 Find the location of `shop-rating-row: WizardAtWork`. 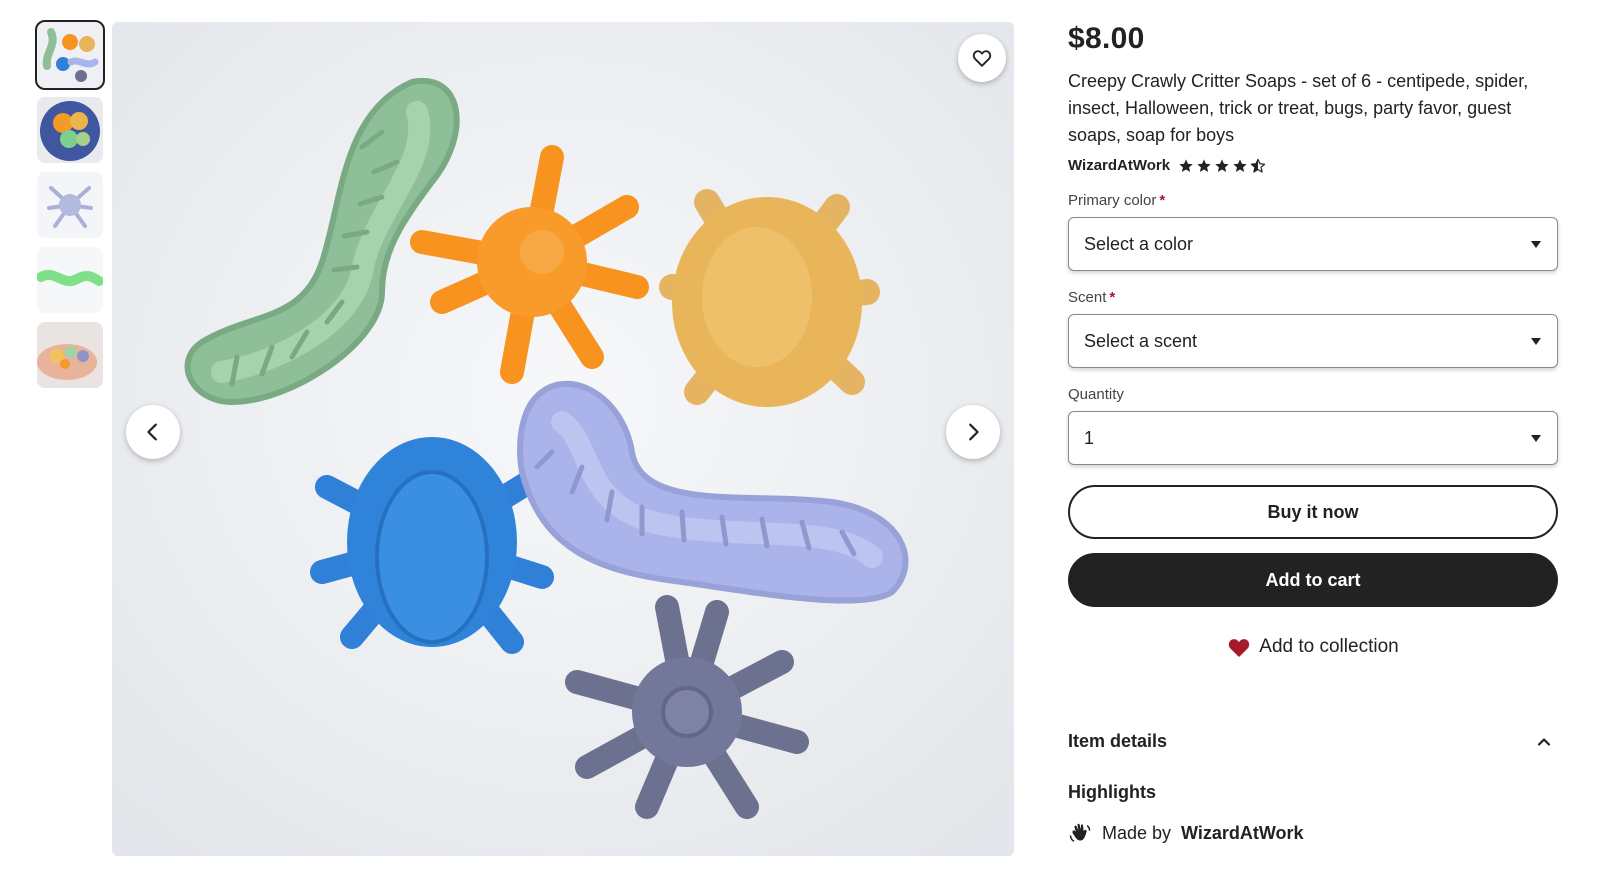

shop-rating-row: WizardAtWork is located at coordinates (1313, 165).